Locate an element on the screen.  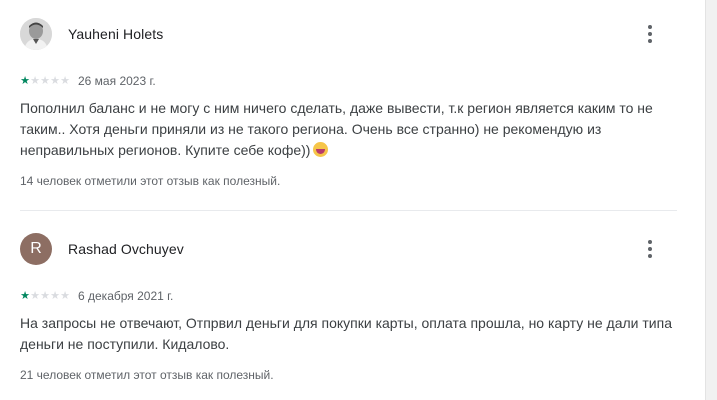
review-meta: ★ ★ ★ ★ ★ 6 декабря 2021 г. is located at coordinates (350, 296).